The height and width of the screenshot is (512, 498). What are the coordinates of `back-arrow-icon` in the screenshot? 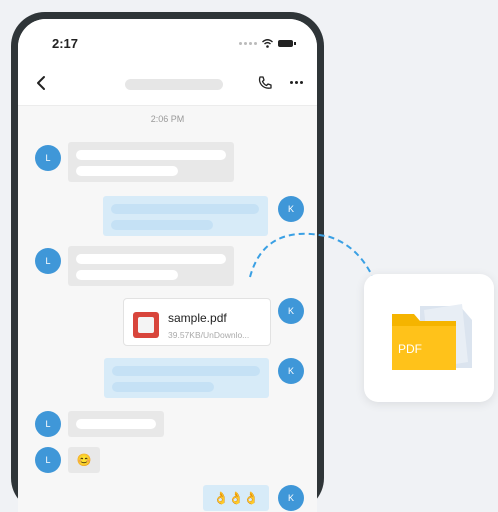 It's located at (42, 83).